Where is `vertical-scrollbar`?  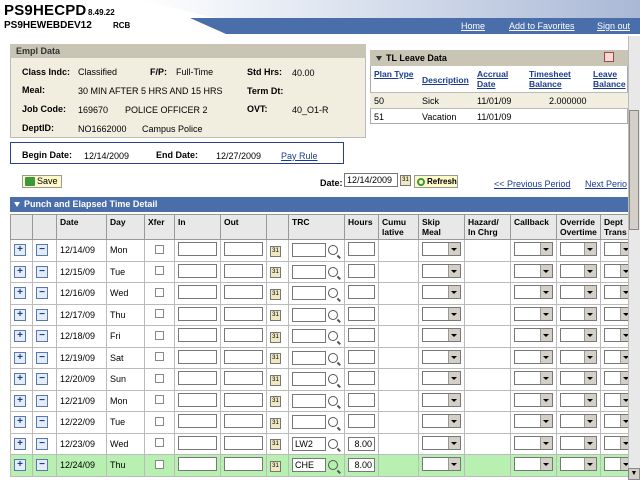
vertical-scrollbar is located at coordinates (634, 258).